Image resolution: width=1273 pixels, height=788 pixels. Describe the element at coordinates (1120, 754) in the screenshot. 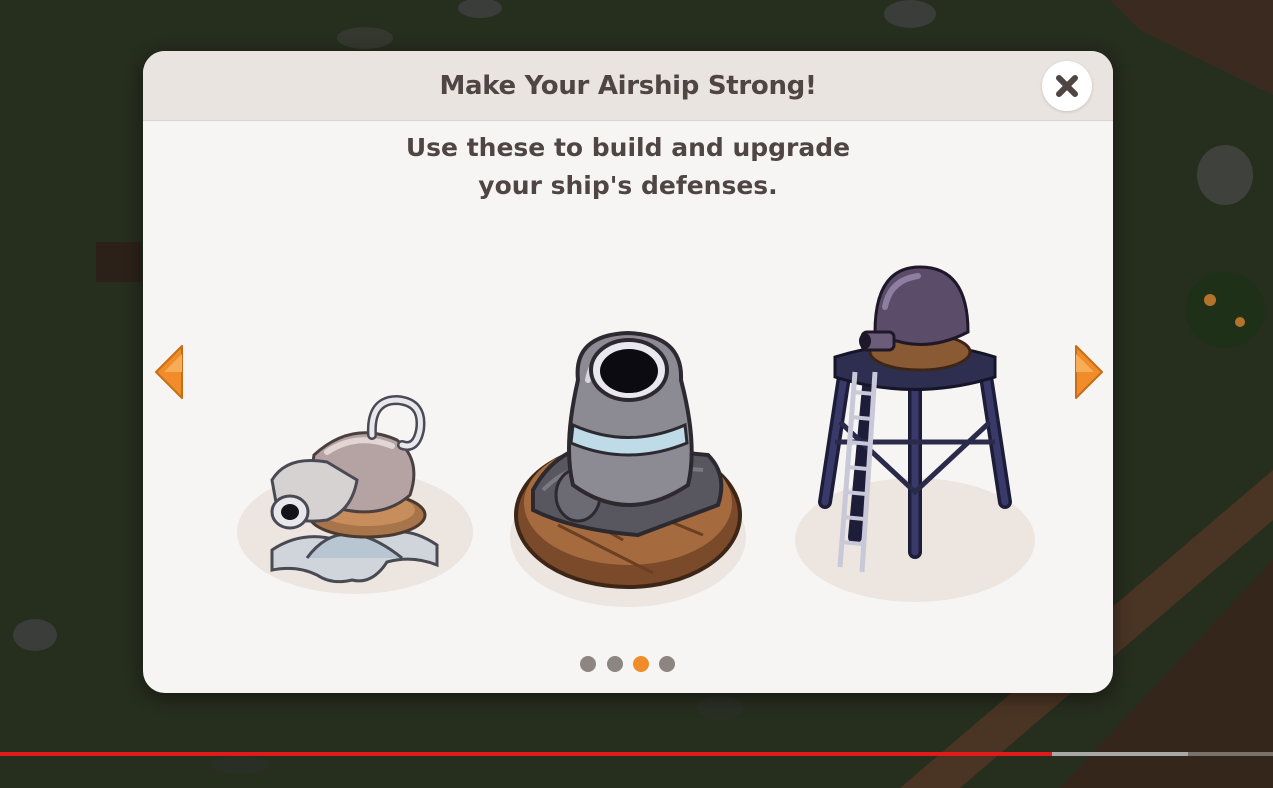

I see `video-buffer-bar` at that location.